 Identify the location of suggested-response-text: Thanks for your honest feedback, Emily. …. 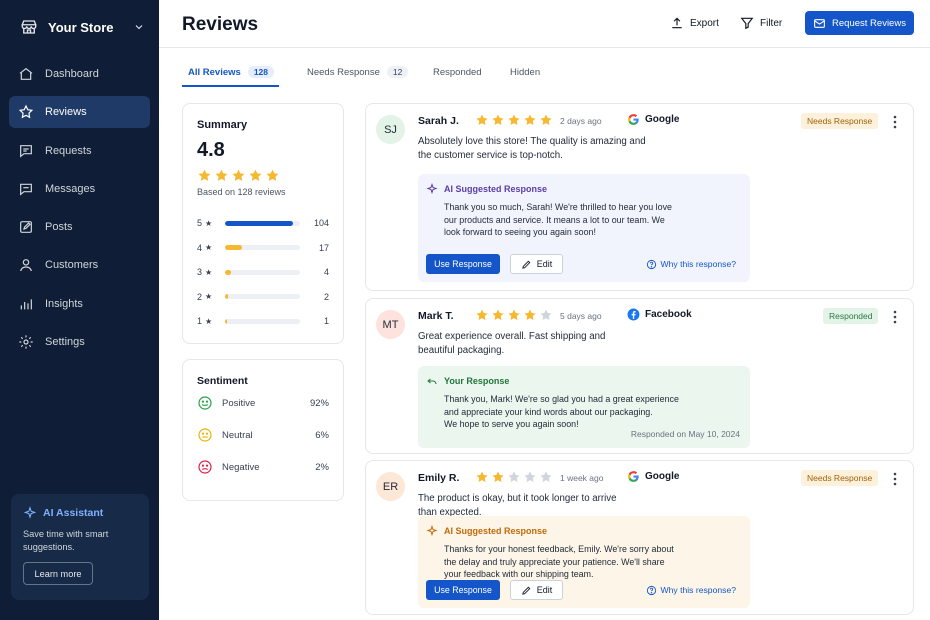
(559, 561).